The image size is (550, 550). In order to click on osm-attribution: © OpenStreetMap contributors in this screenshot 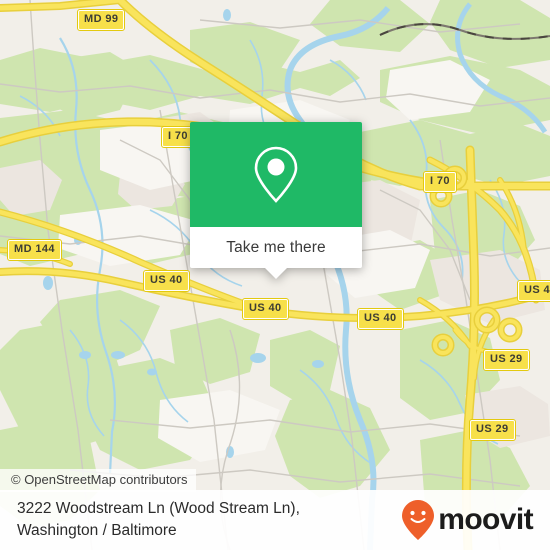, I will do `click(98, 480)`.